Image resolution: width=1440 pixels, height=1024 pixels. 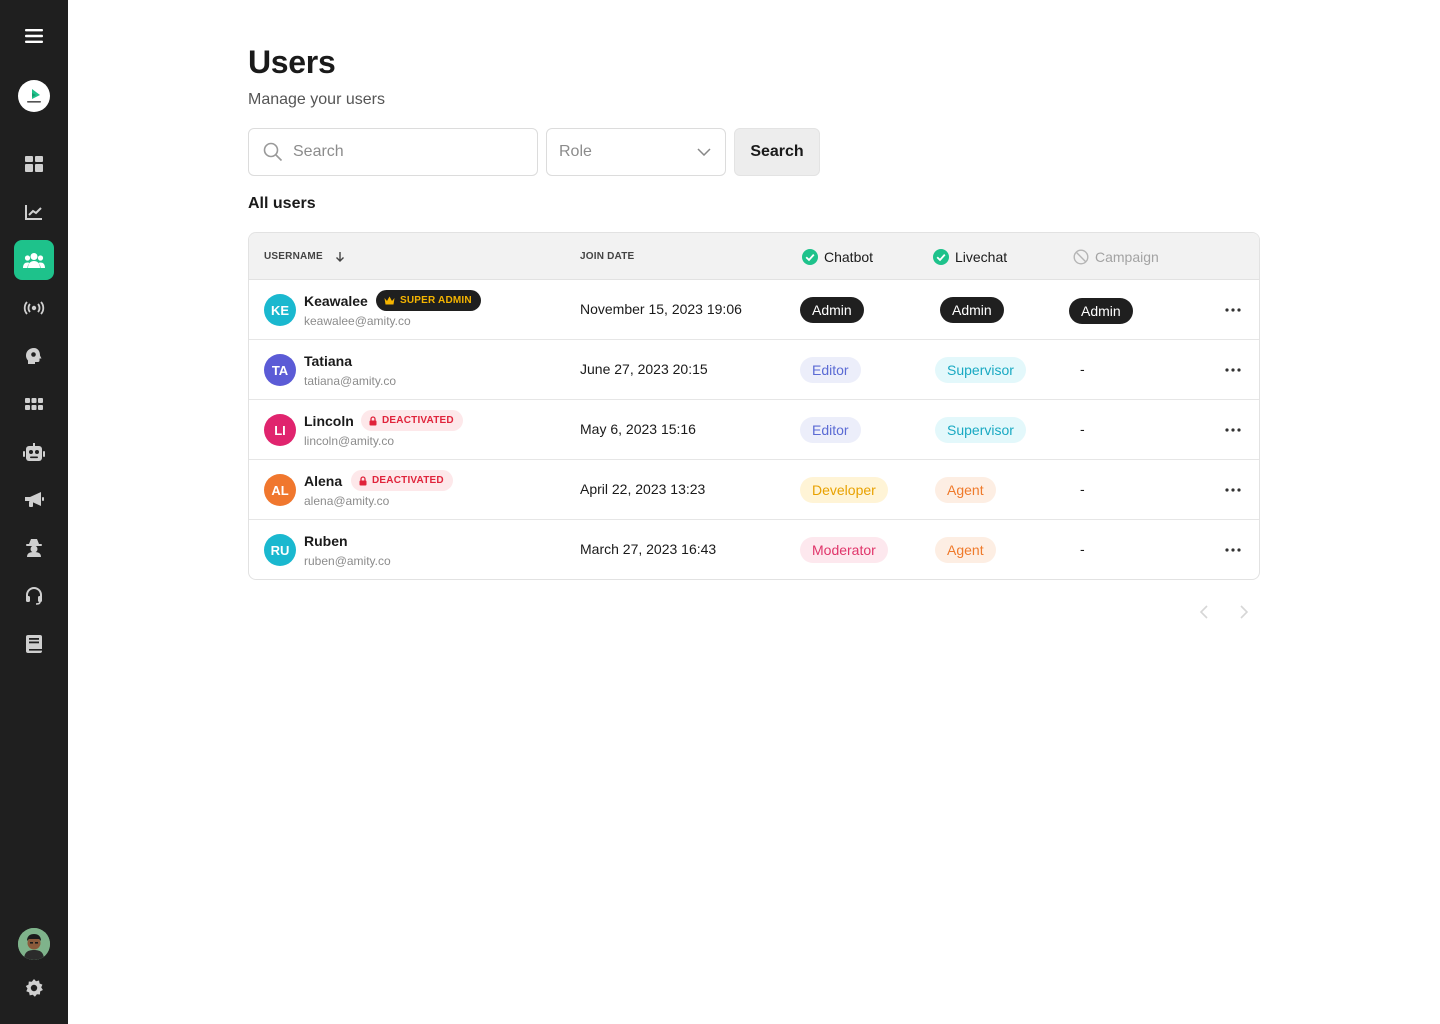 I want to click on chatbot-role-pill: Developer, so click(x=844, y=490).